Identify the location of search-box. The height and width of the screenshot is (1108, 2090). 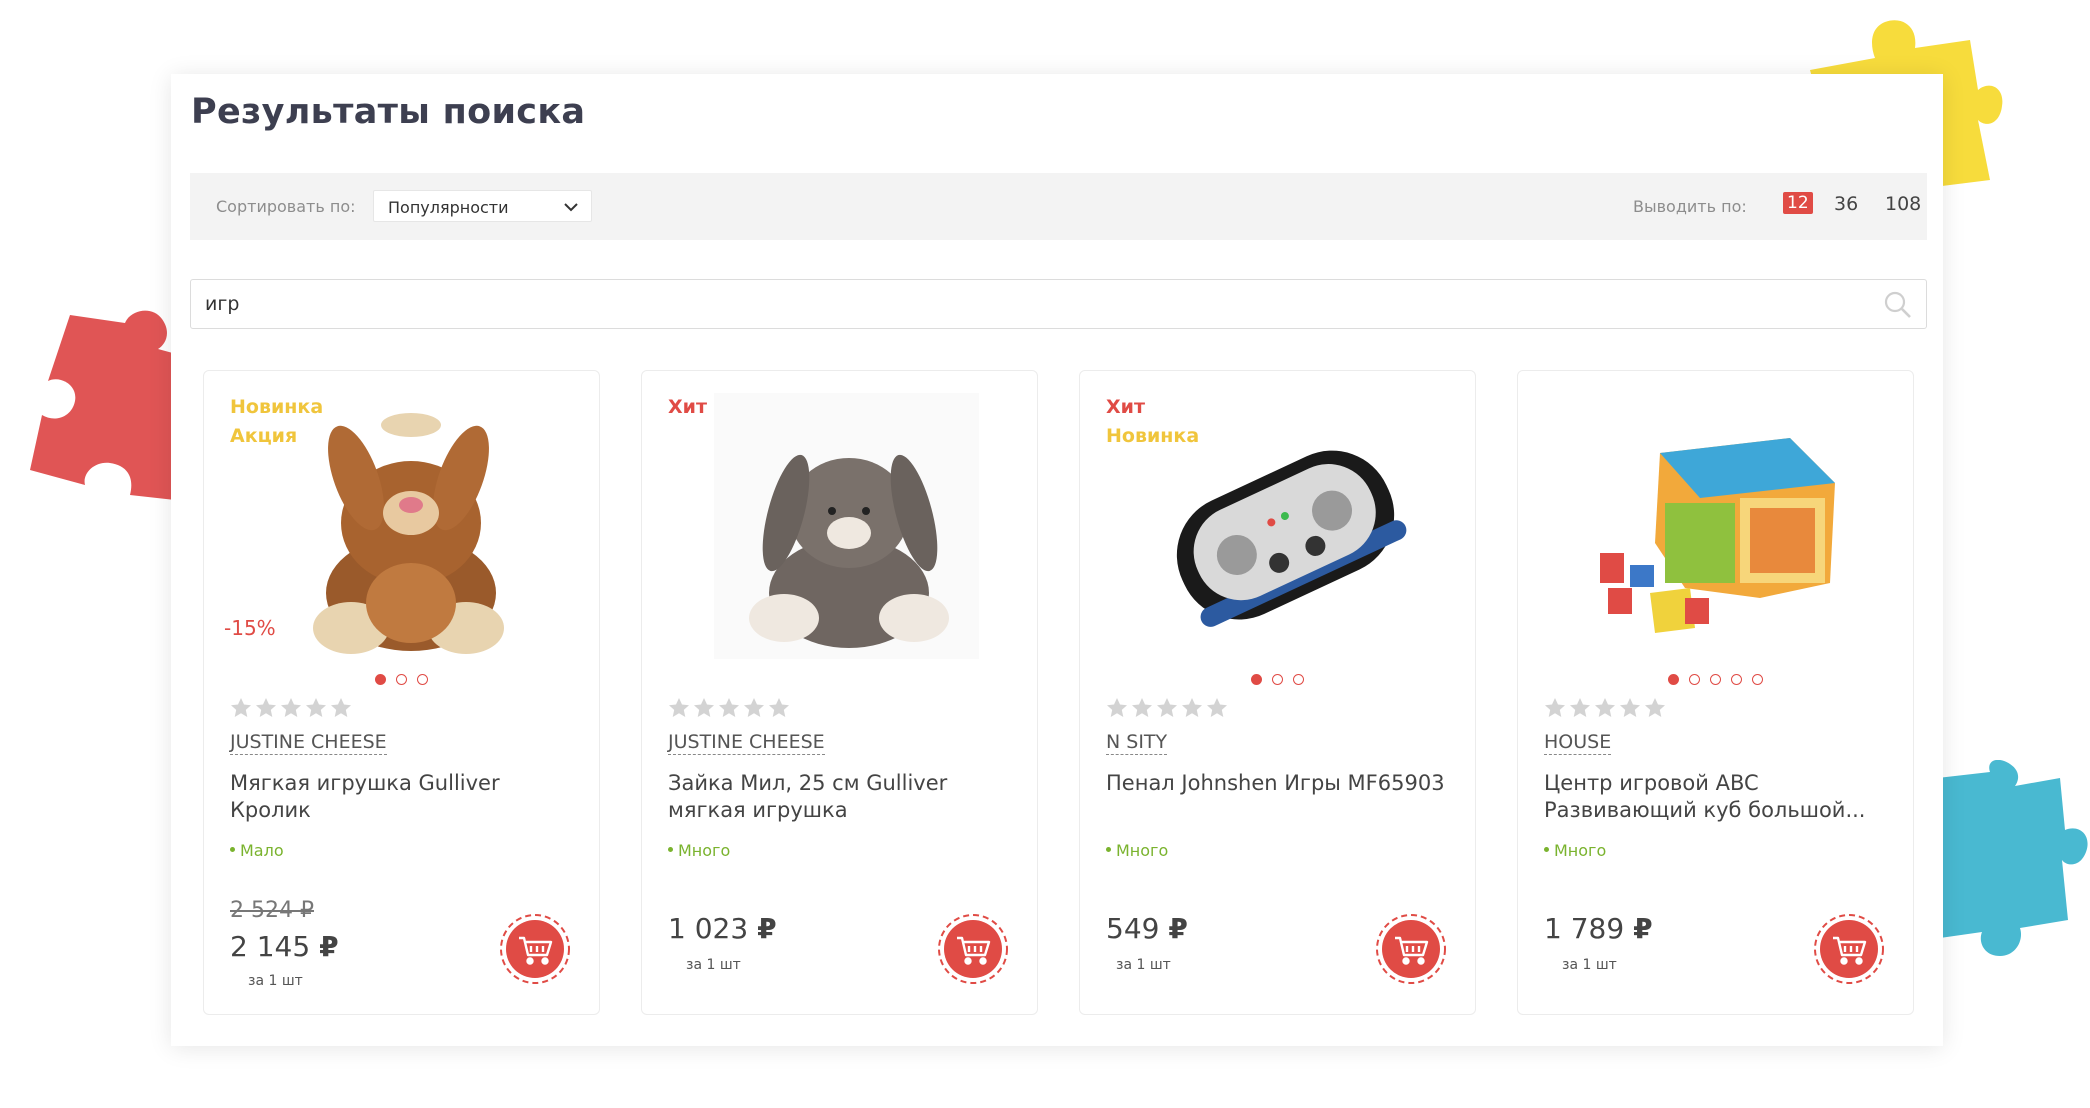
(1058, 304).